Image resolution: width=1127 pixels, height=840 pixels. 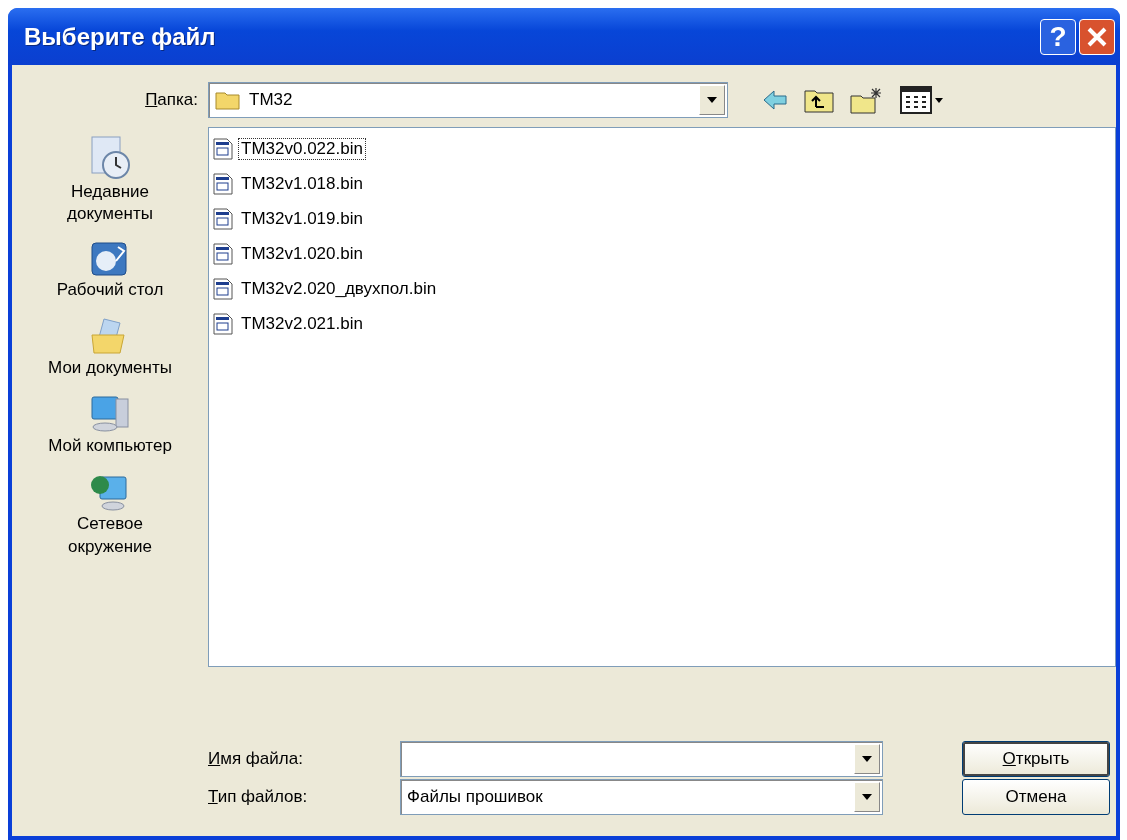 I want to click on clock-document-icon, so click(x=110, y=158).